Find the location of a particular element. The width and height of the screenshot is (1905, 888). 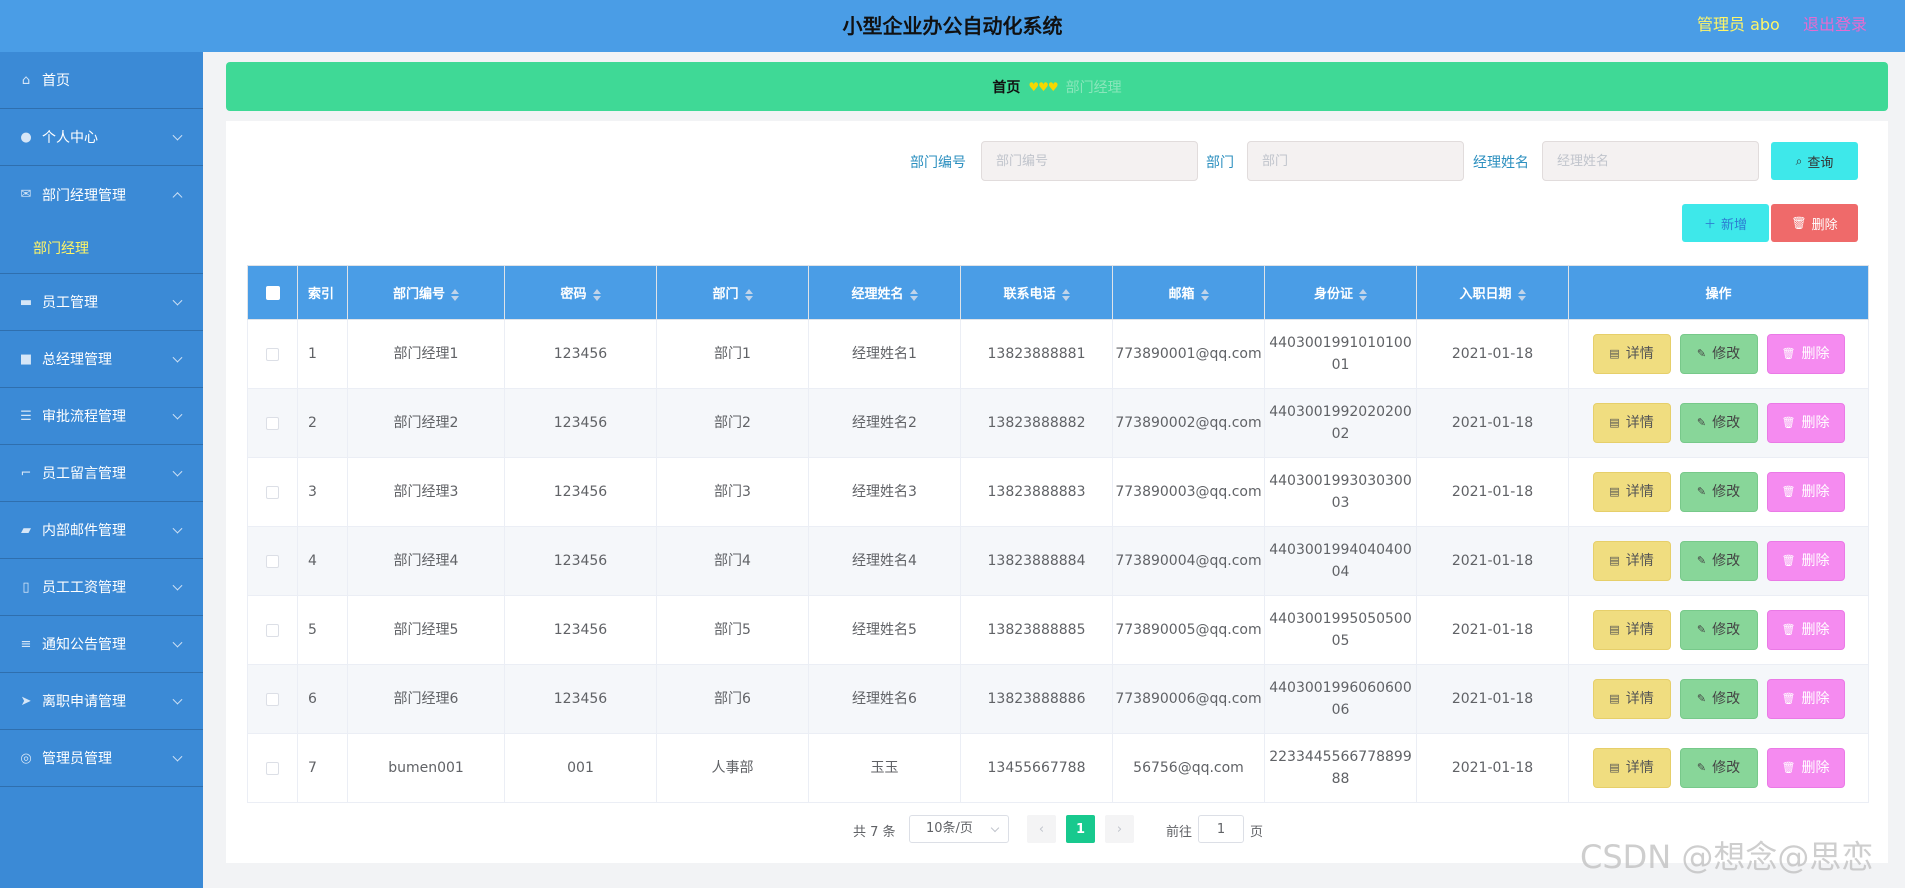

sidebar-item-home: ⌂ 首页 is located at coordinates (101, 80).